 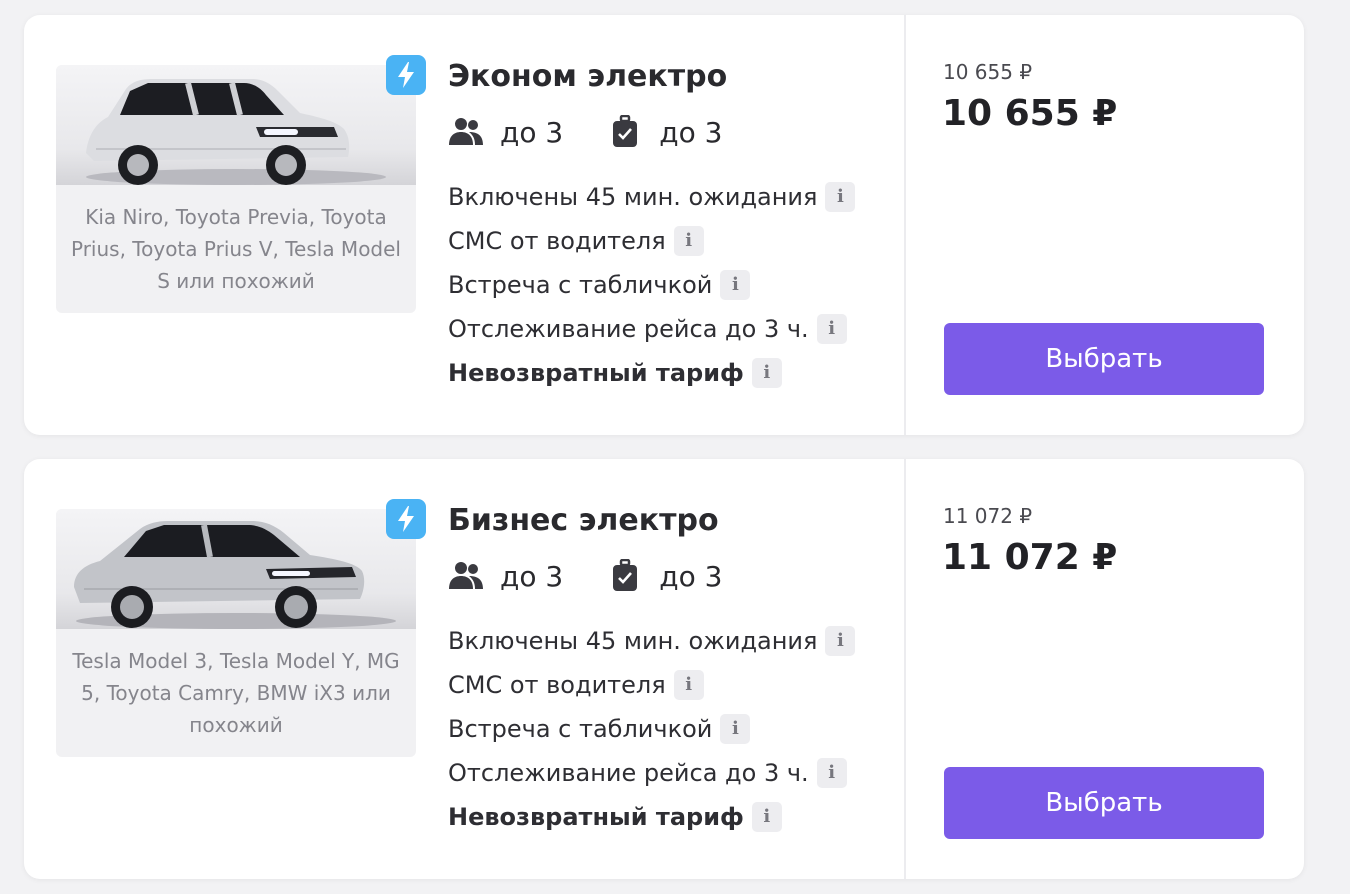 What do you see at coordinates (1030, 113) in the screenshot?
I see `price: 10 655 ₽` at bounding box center [1030, 113].